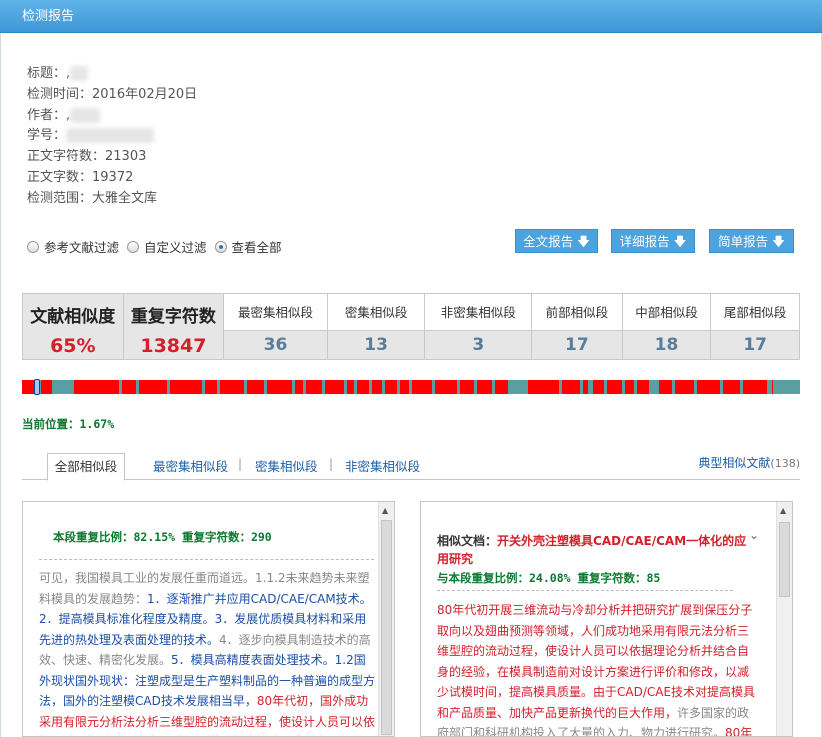 The height and width of the screenshot is (737, 822). What do you see at coordinates (48, 16) in the screenshot?
I see `page-title: 检测报告` at bounding box center [48, 16].